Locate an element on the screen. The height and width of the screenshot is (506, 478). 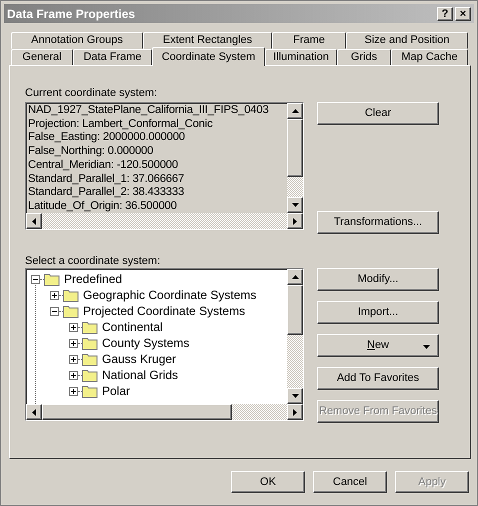
tree-item: Polar is located at coordinates (116, 391).